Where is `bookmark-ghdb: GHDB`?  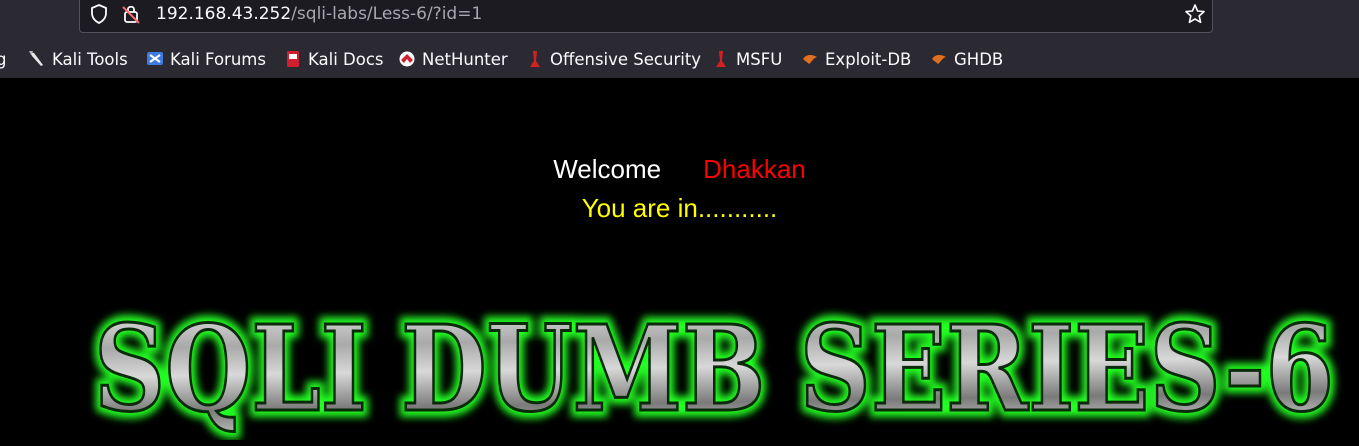
bookmark-ghdb: GHDB is located at coordinates (966, 59).